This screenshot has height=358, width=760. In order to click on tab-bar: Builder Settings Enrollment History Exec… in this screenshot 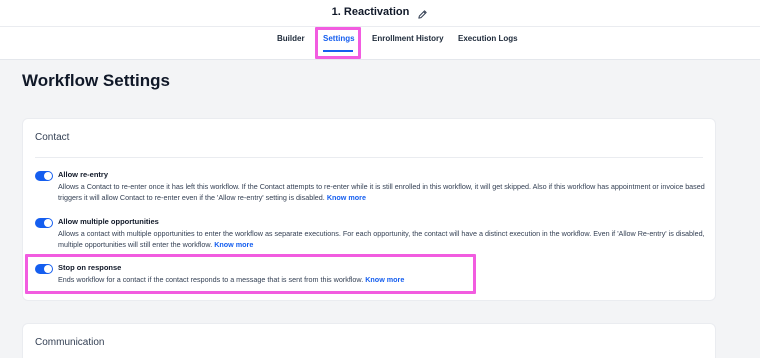, I will do `click(380, 42)`.